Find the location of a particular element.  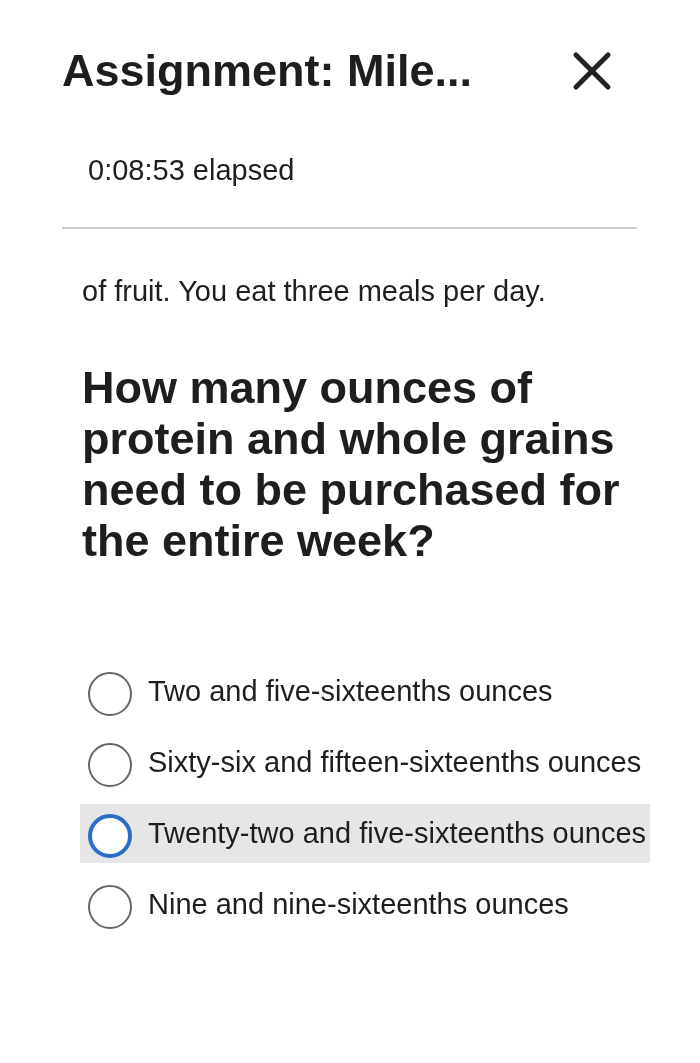

option-label: Two and five-sixteenths ounces is located at coordinates (350, 691).